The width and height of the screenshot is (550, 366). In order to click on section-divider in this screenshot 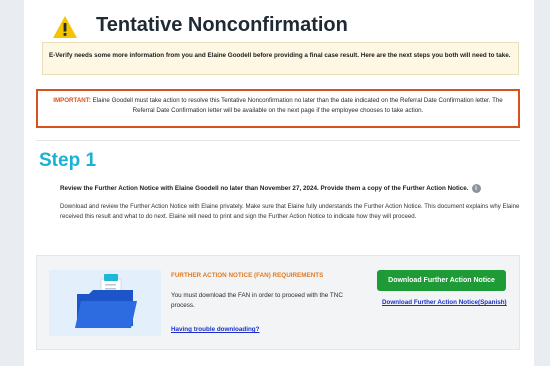, I will do `click(278, 140)`.